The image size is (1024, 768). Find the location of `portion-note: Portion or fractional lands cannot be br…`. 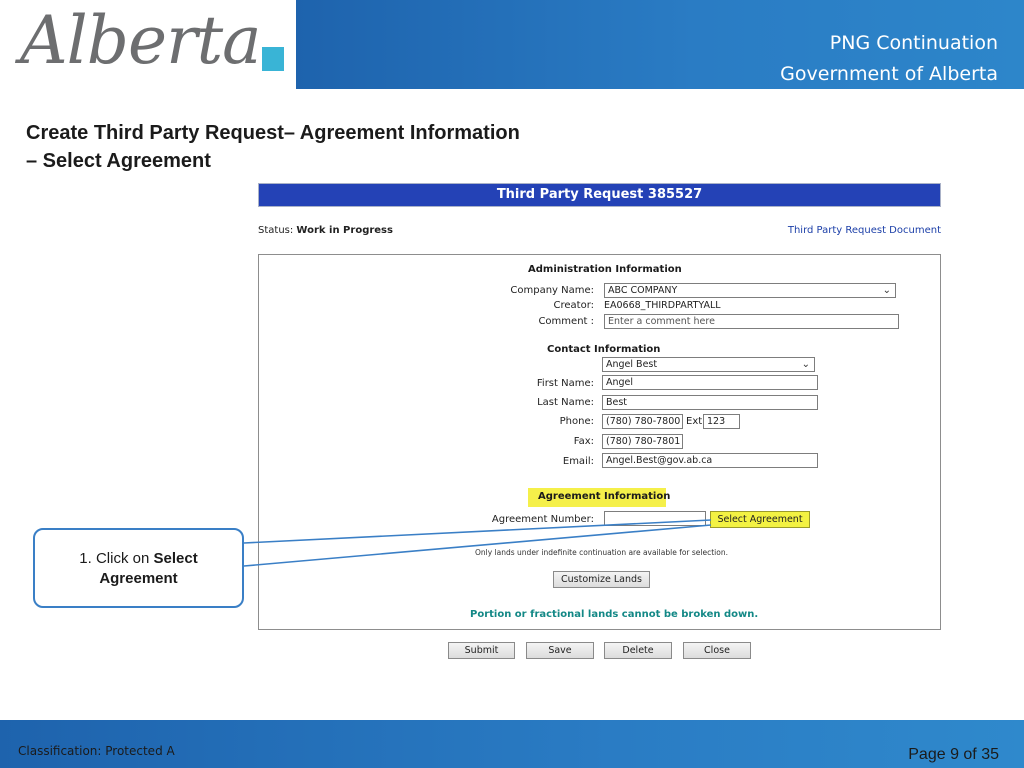

portion-note: Portion or fractional lands cannot be br… is located at coordinates (614, 614).